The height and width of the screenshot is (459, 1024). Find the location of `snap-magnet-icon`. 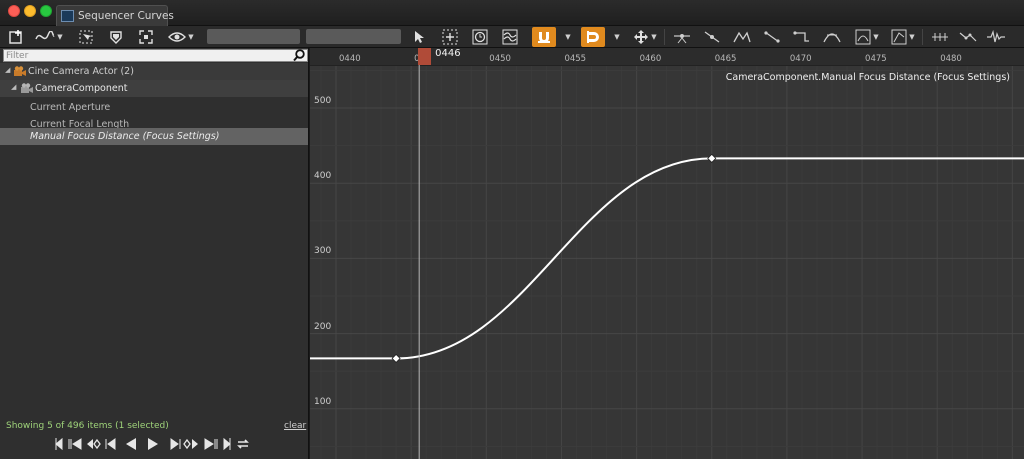

snap-magnet-icon is located at coordinates (544, 37).